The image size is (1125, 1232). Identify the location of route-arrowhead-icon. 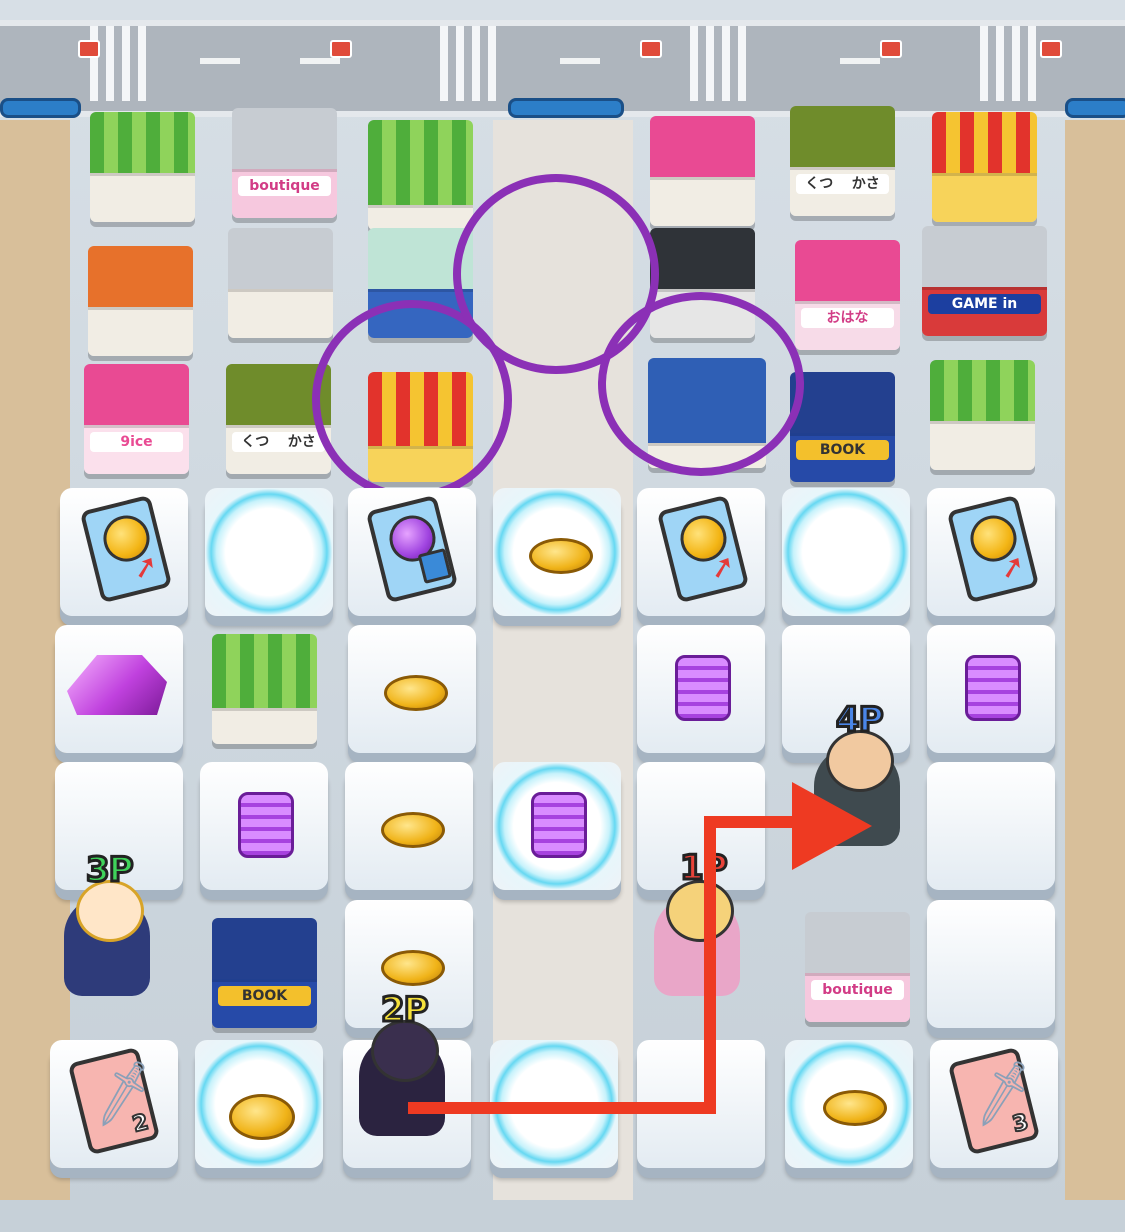
(832, 826).